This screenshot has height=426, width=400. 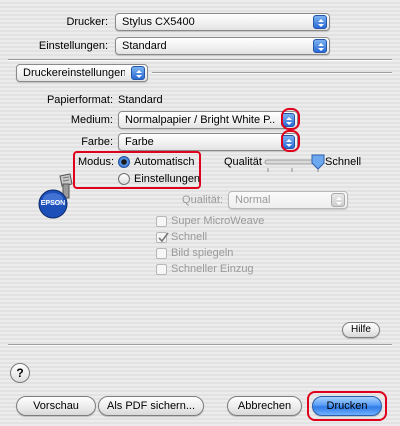 What do you see at coordinates (79, 100) in the screenshot?
I see `paper-format-label: Papierformat:` at bounding box center [79, 100].